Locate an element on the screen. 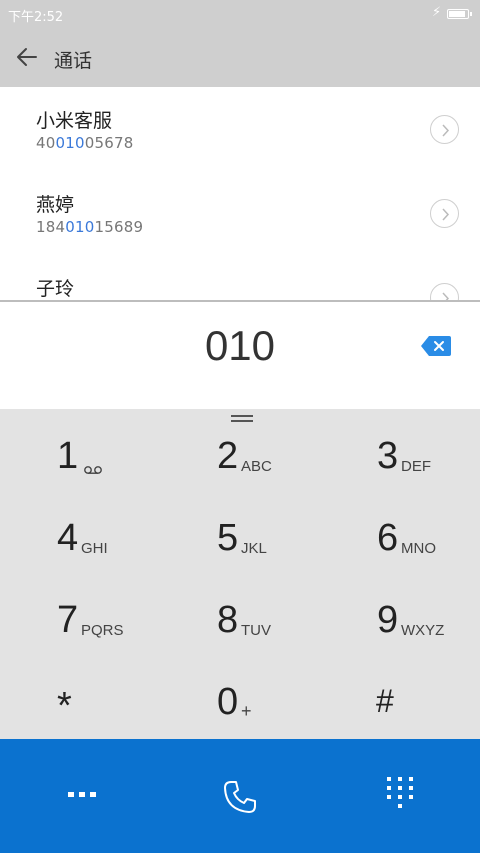 This screenshot has height=853, width=480. status-time: 下午2:52 is located at coordinates (36, 17).